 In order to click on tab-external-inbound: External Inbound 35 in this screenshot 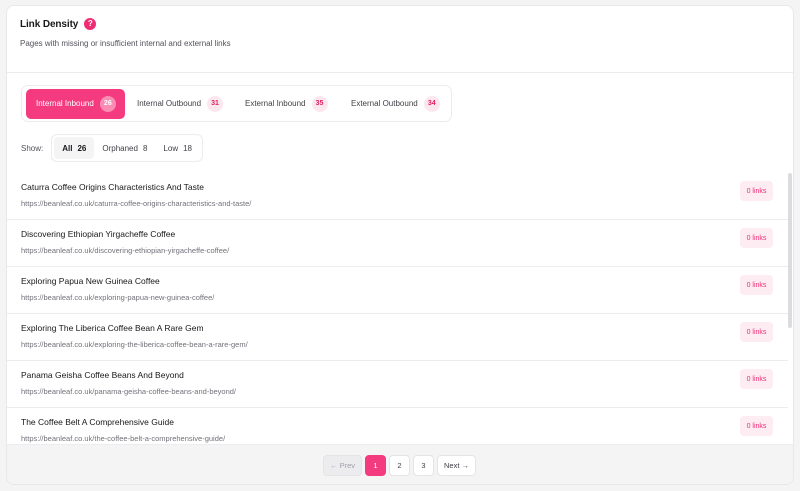, I will do `click(287, 104)`.